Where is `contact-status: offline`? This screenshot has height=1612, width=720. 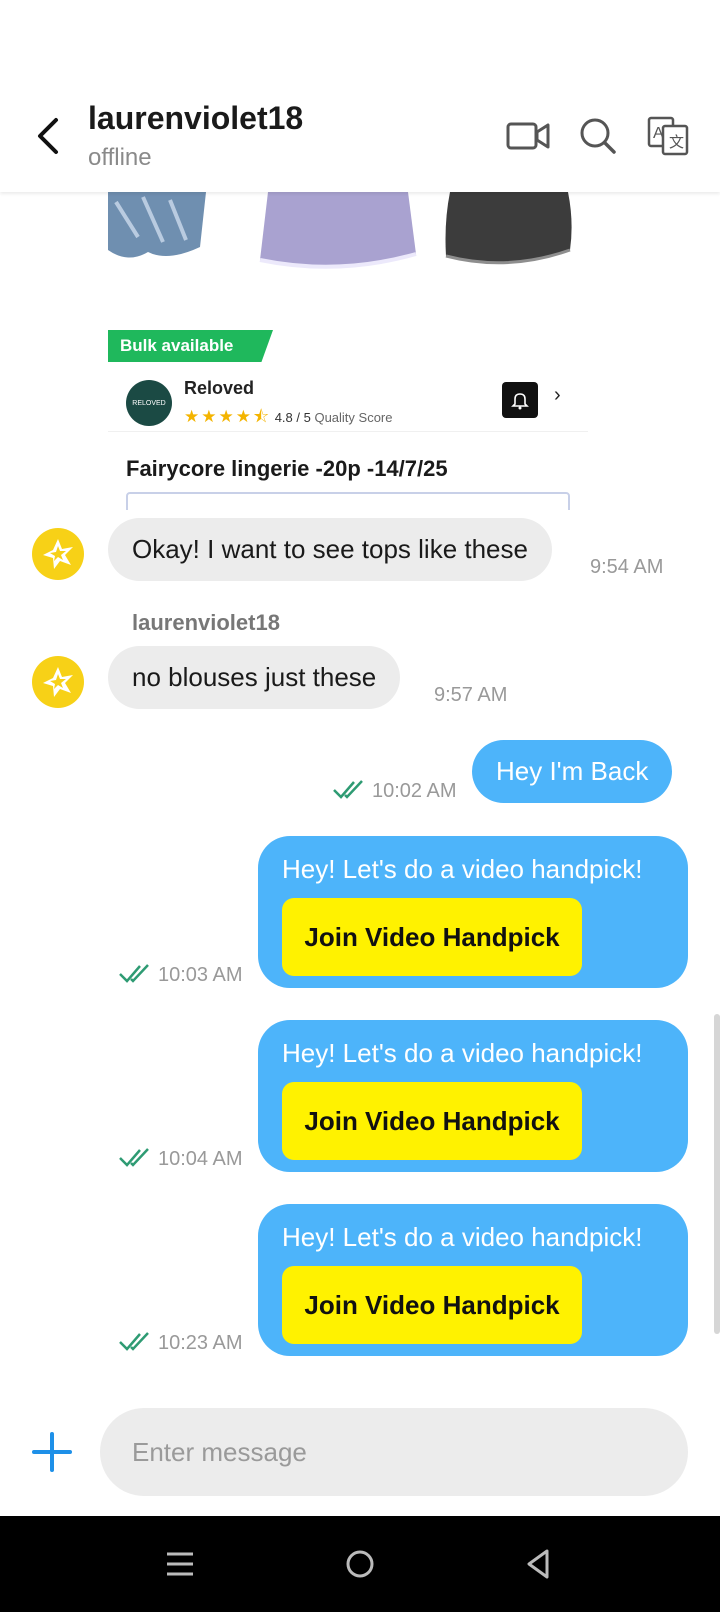
contact-status: offline is located at coordinates (120, 157).